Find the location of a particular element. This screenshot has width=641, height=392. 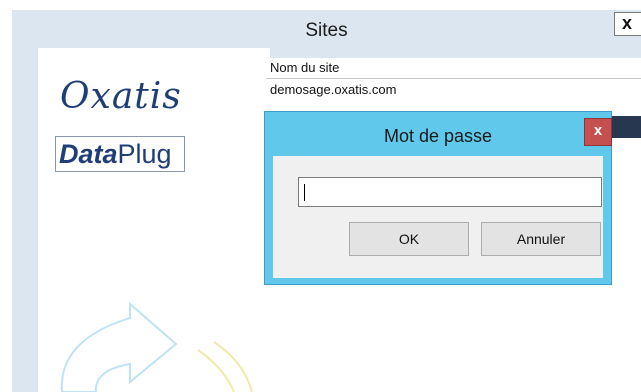

parent-close-button: x is located at coordinates (627, 24).